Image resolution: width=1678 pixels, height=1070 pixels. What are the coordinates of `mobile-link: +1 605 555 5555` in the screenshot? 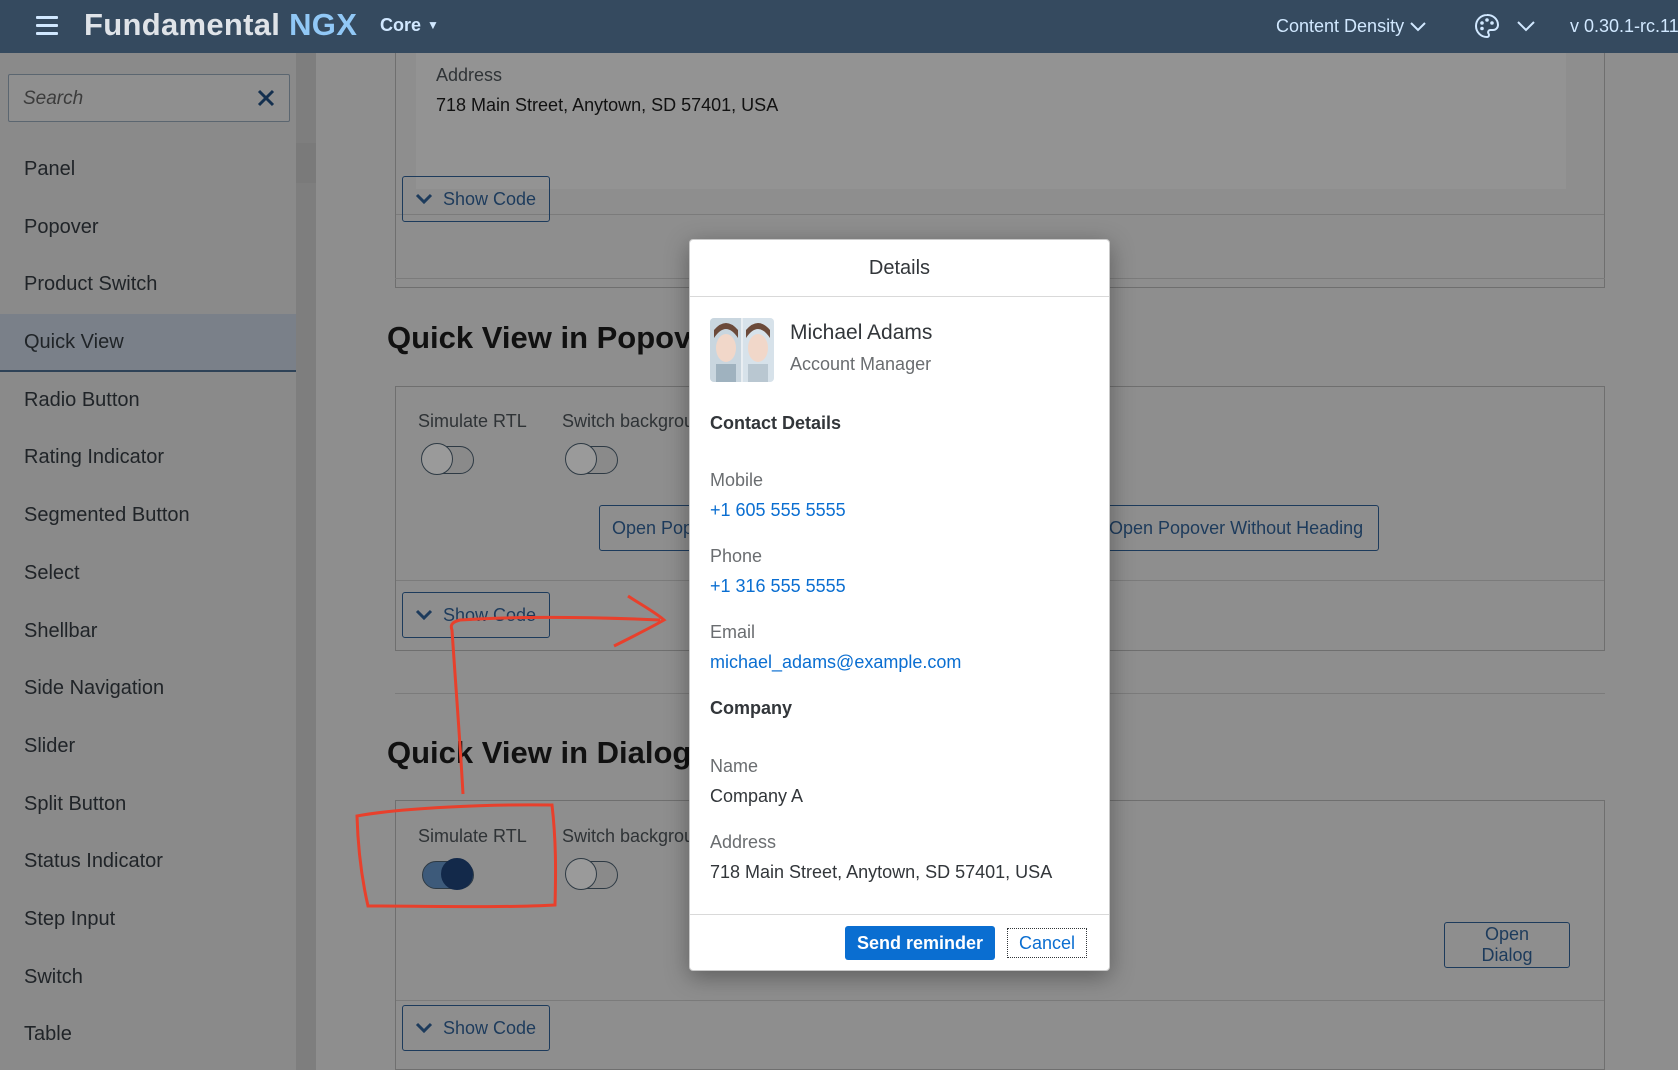 It's located at (778, 510).